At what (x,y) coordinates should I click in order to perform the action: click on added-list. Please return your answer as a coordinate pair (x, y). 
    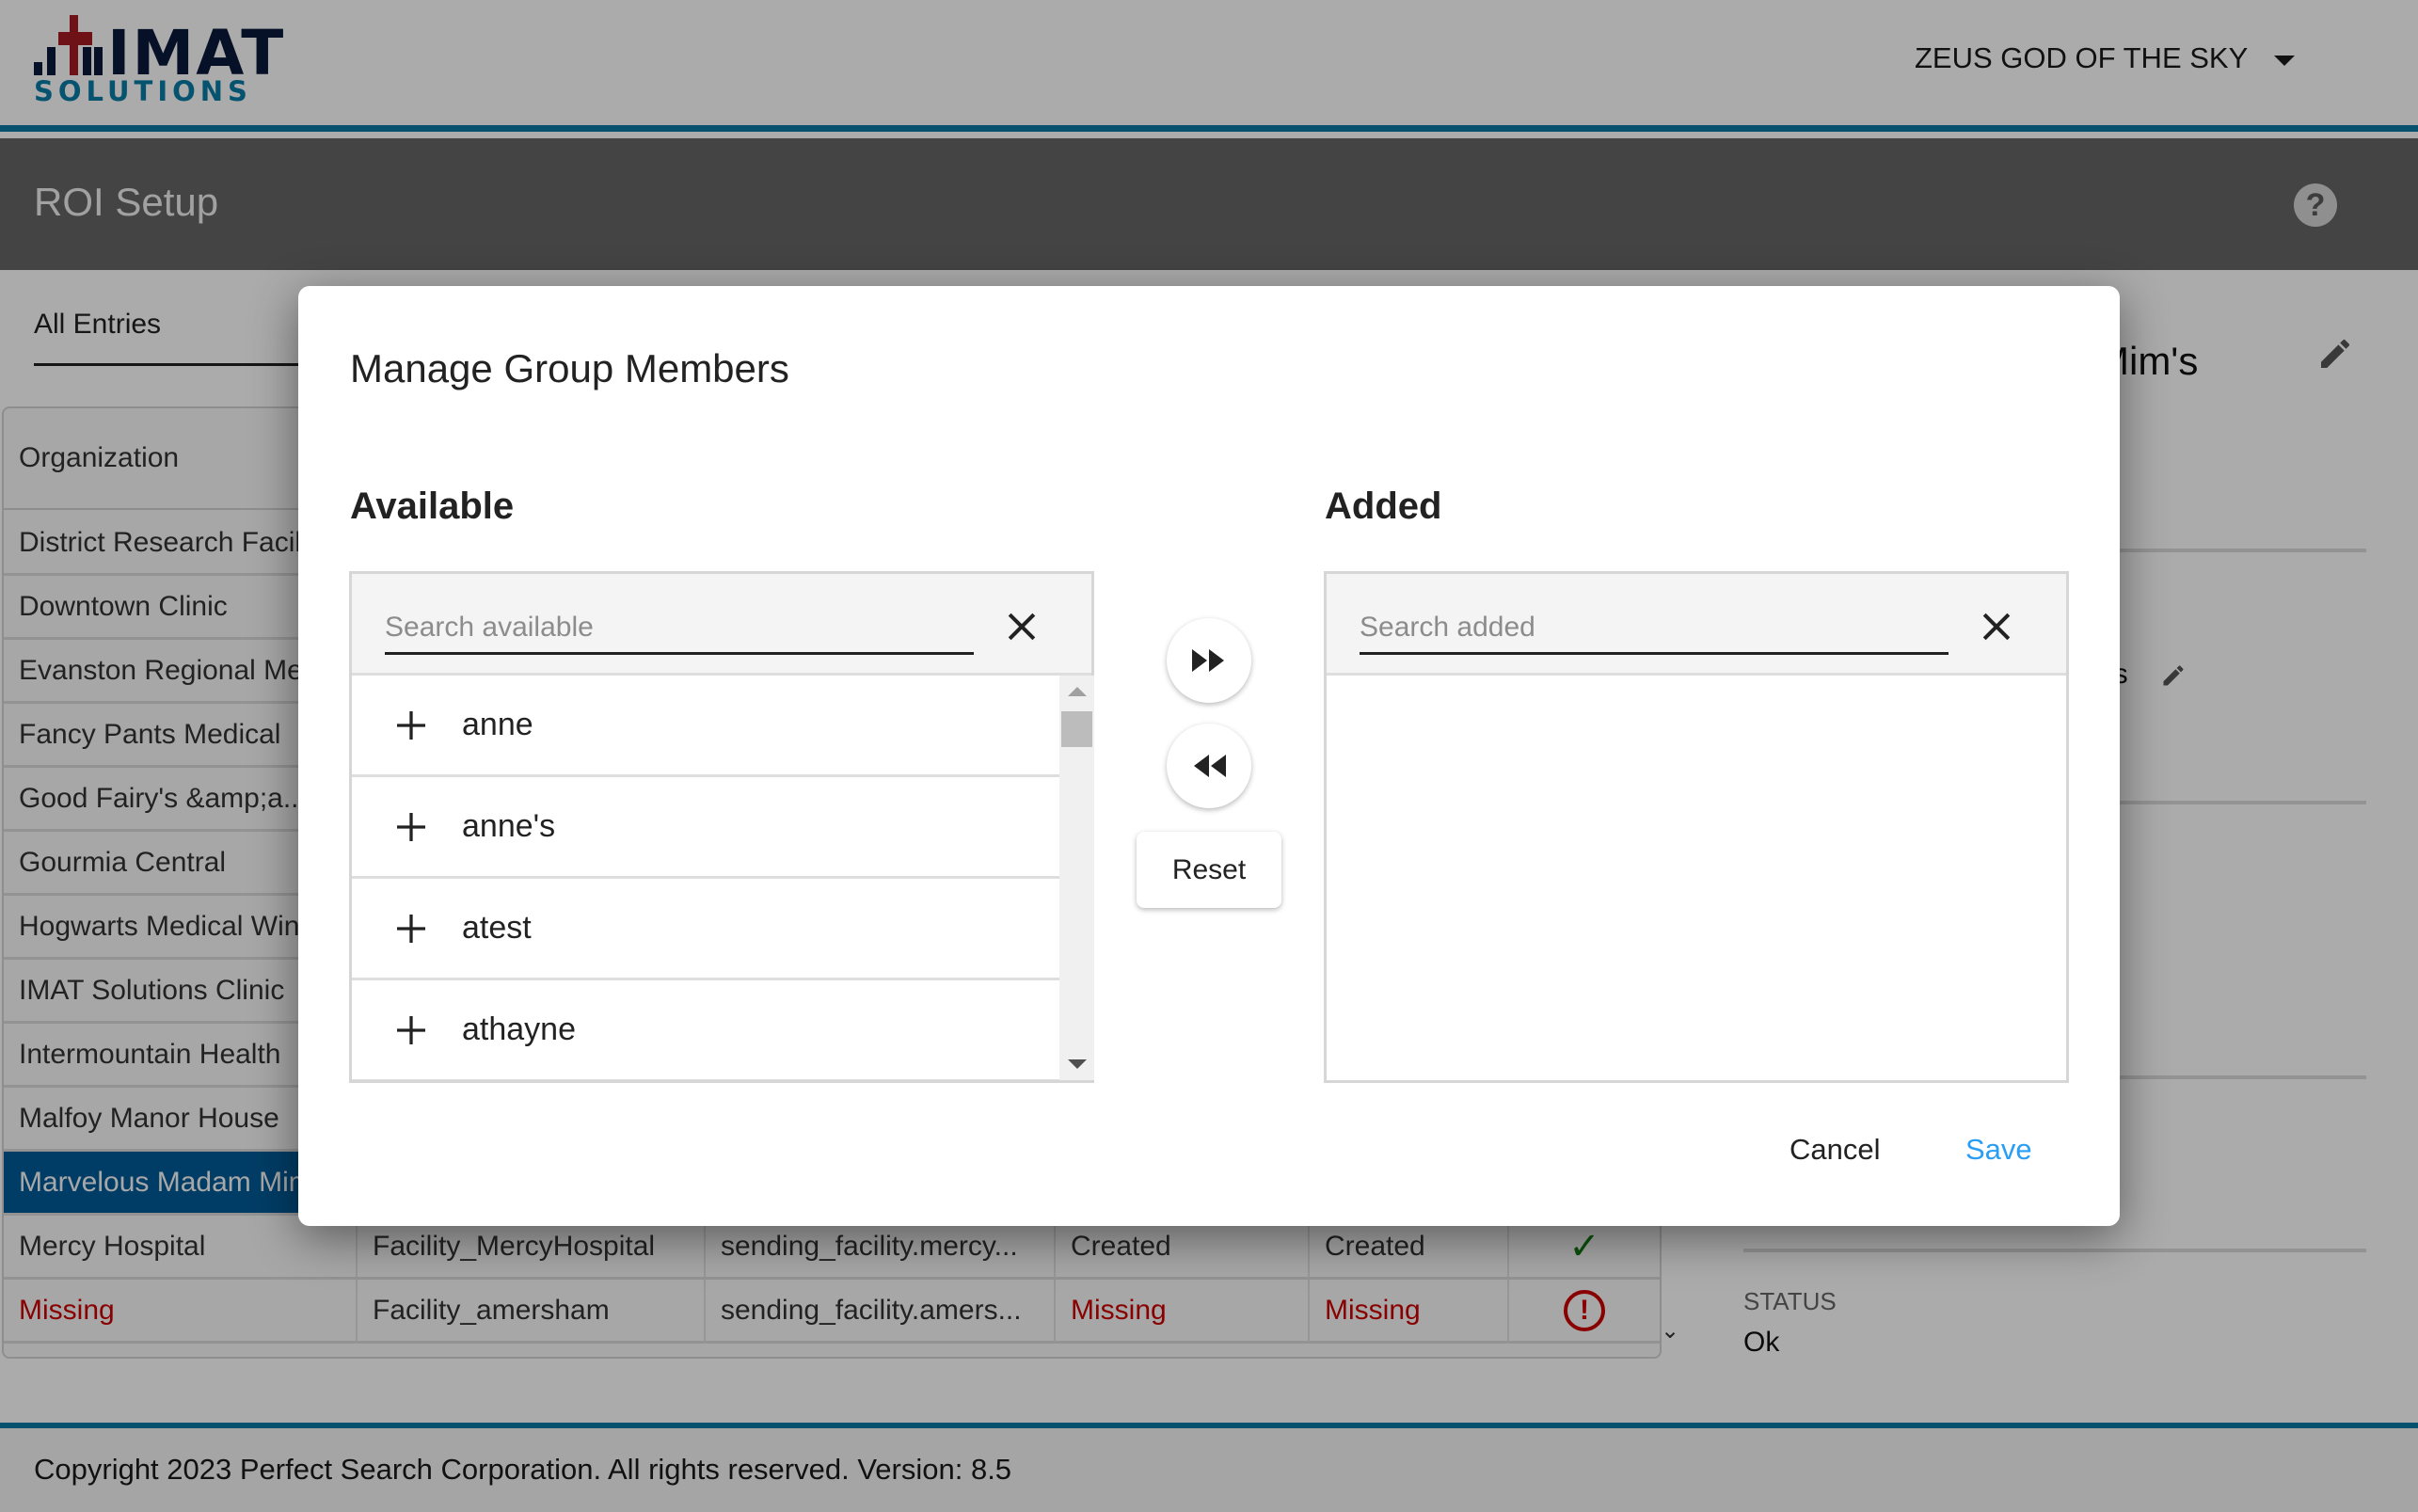
    Looking at the image, I should click on (1680, 878).